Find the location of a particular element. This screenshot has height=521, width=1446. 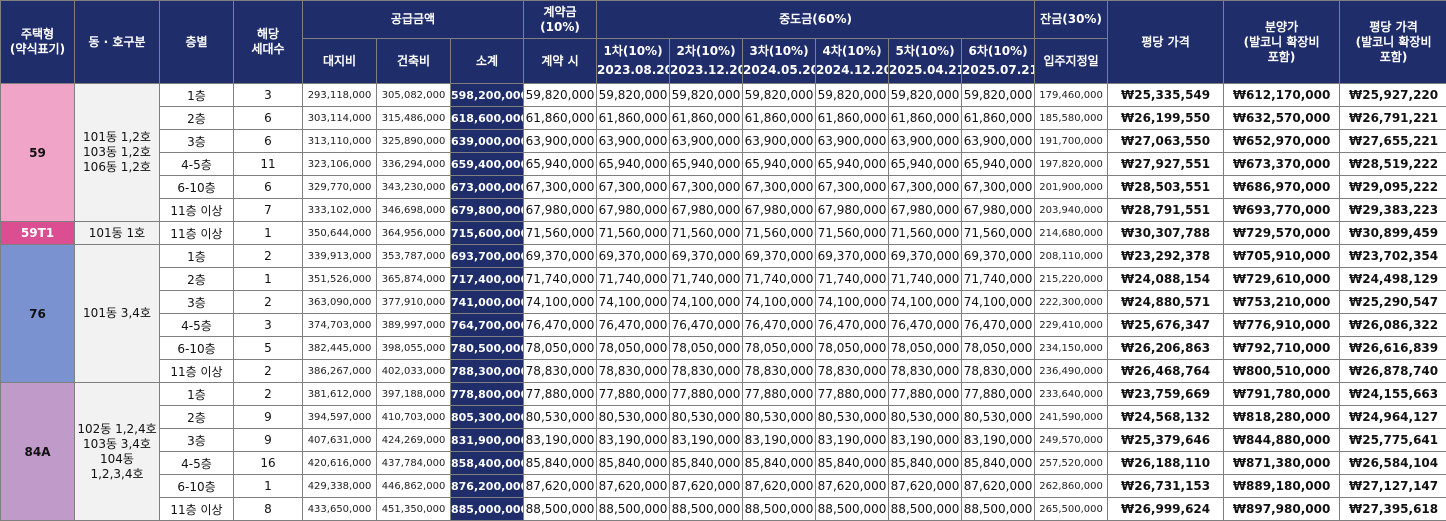

installment-6-cell: 85,840,000 is located at coordinates (998, 463).